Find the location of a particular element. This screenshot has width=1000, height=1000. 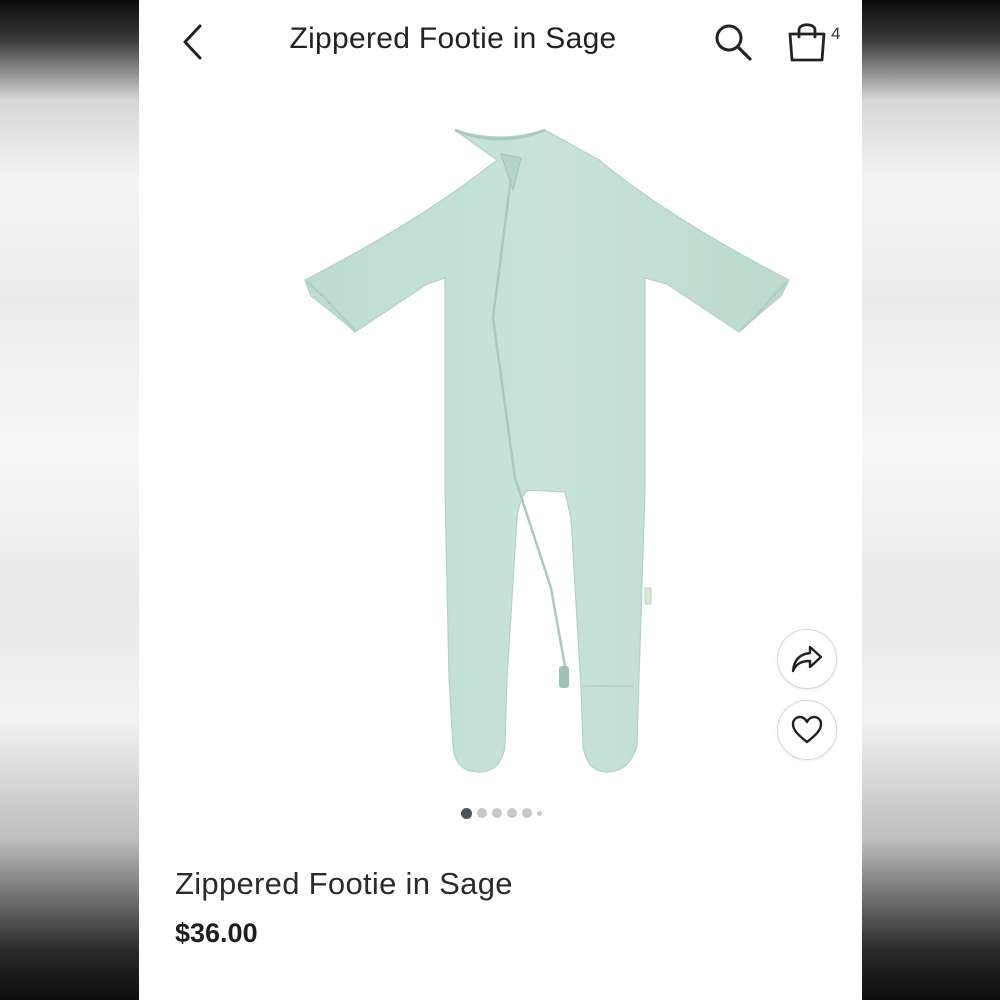

cart-button is located at coordinates (807, 41).